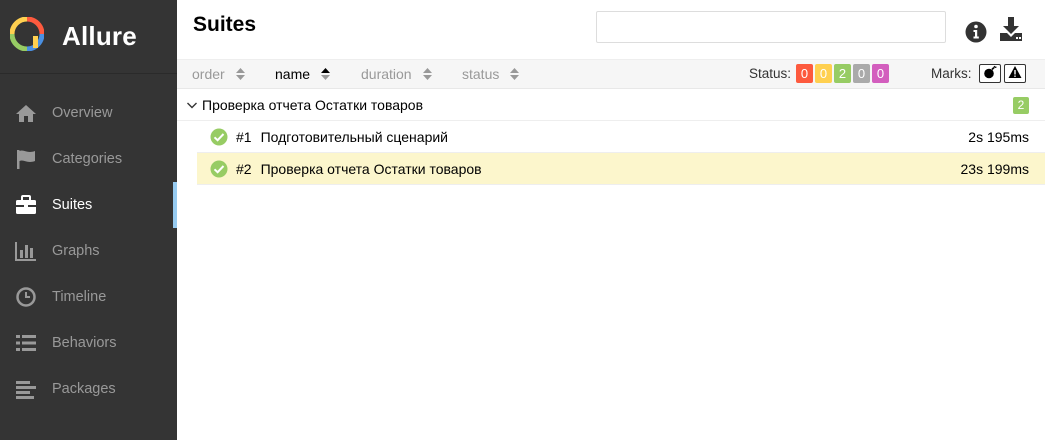 The image size is (1045, 440). I want to click on sidebar-item-suites: Suites, so click(88, 205).